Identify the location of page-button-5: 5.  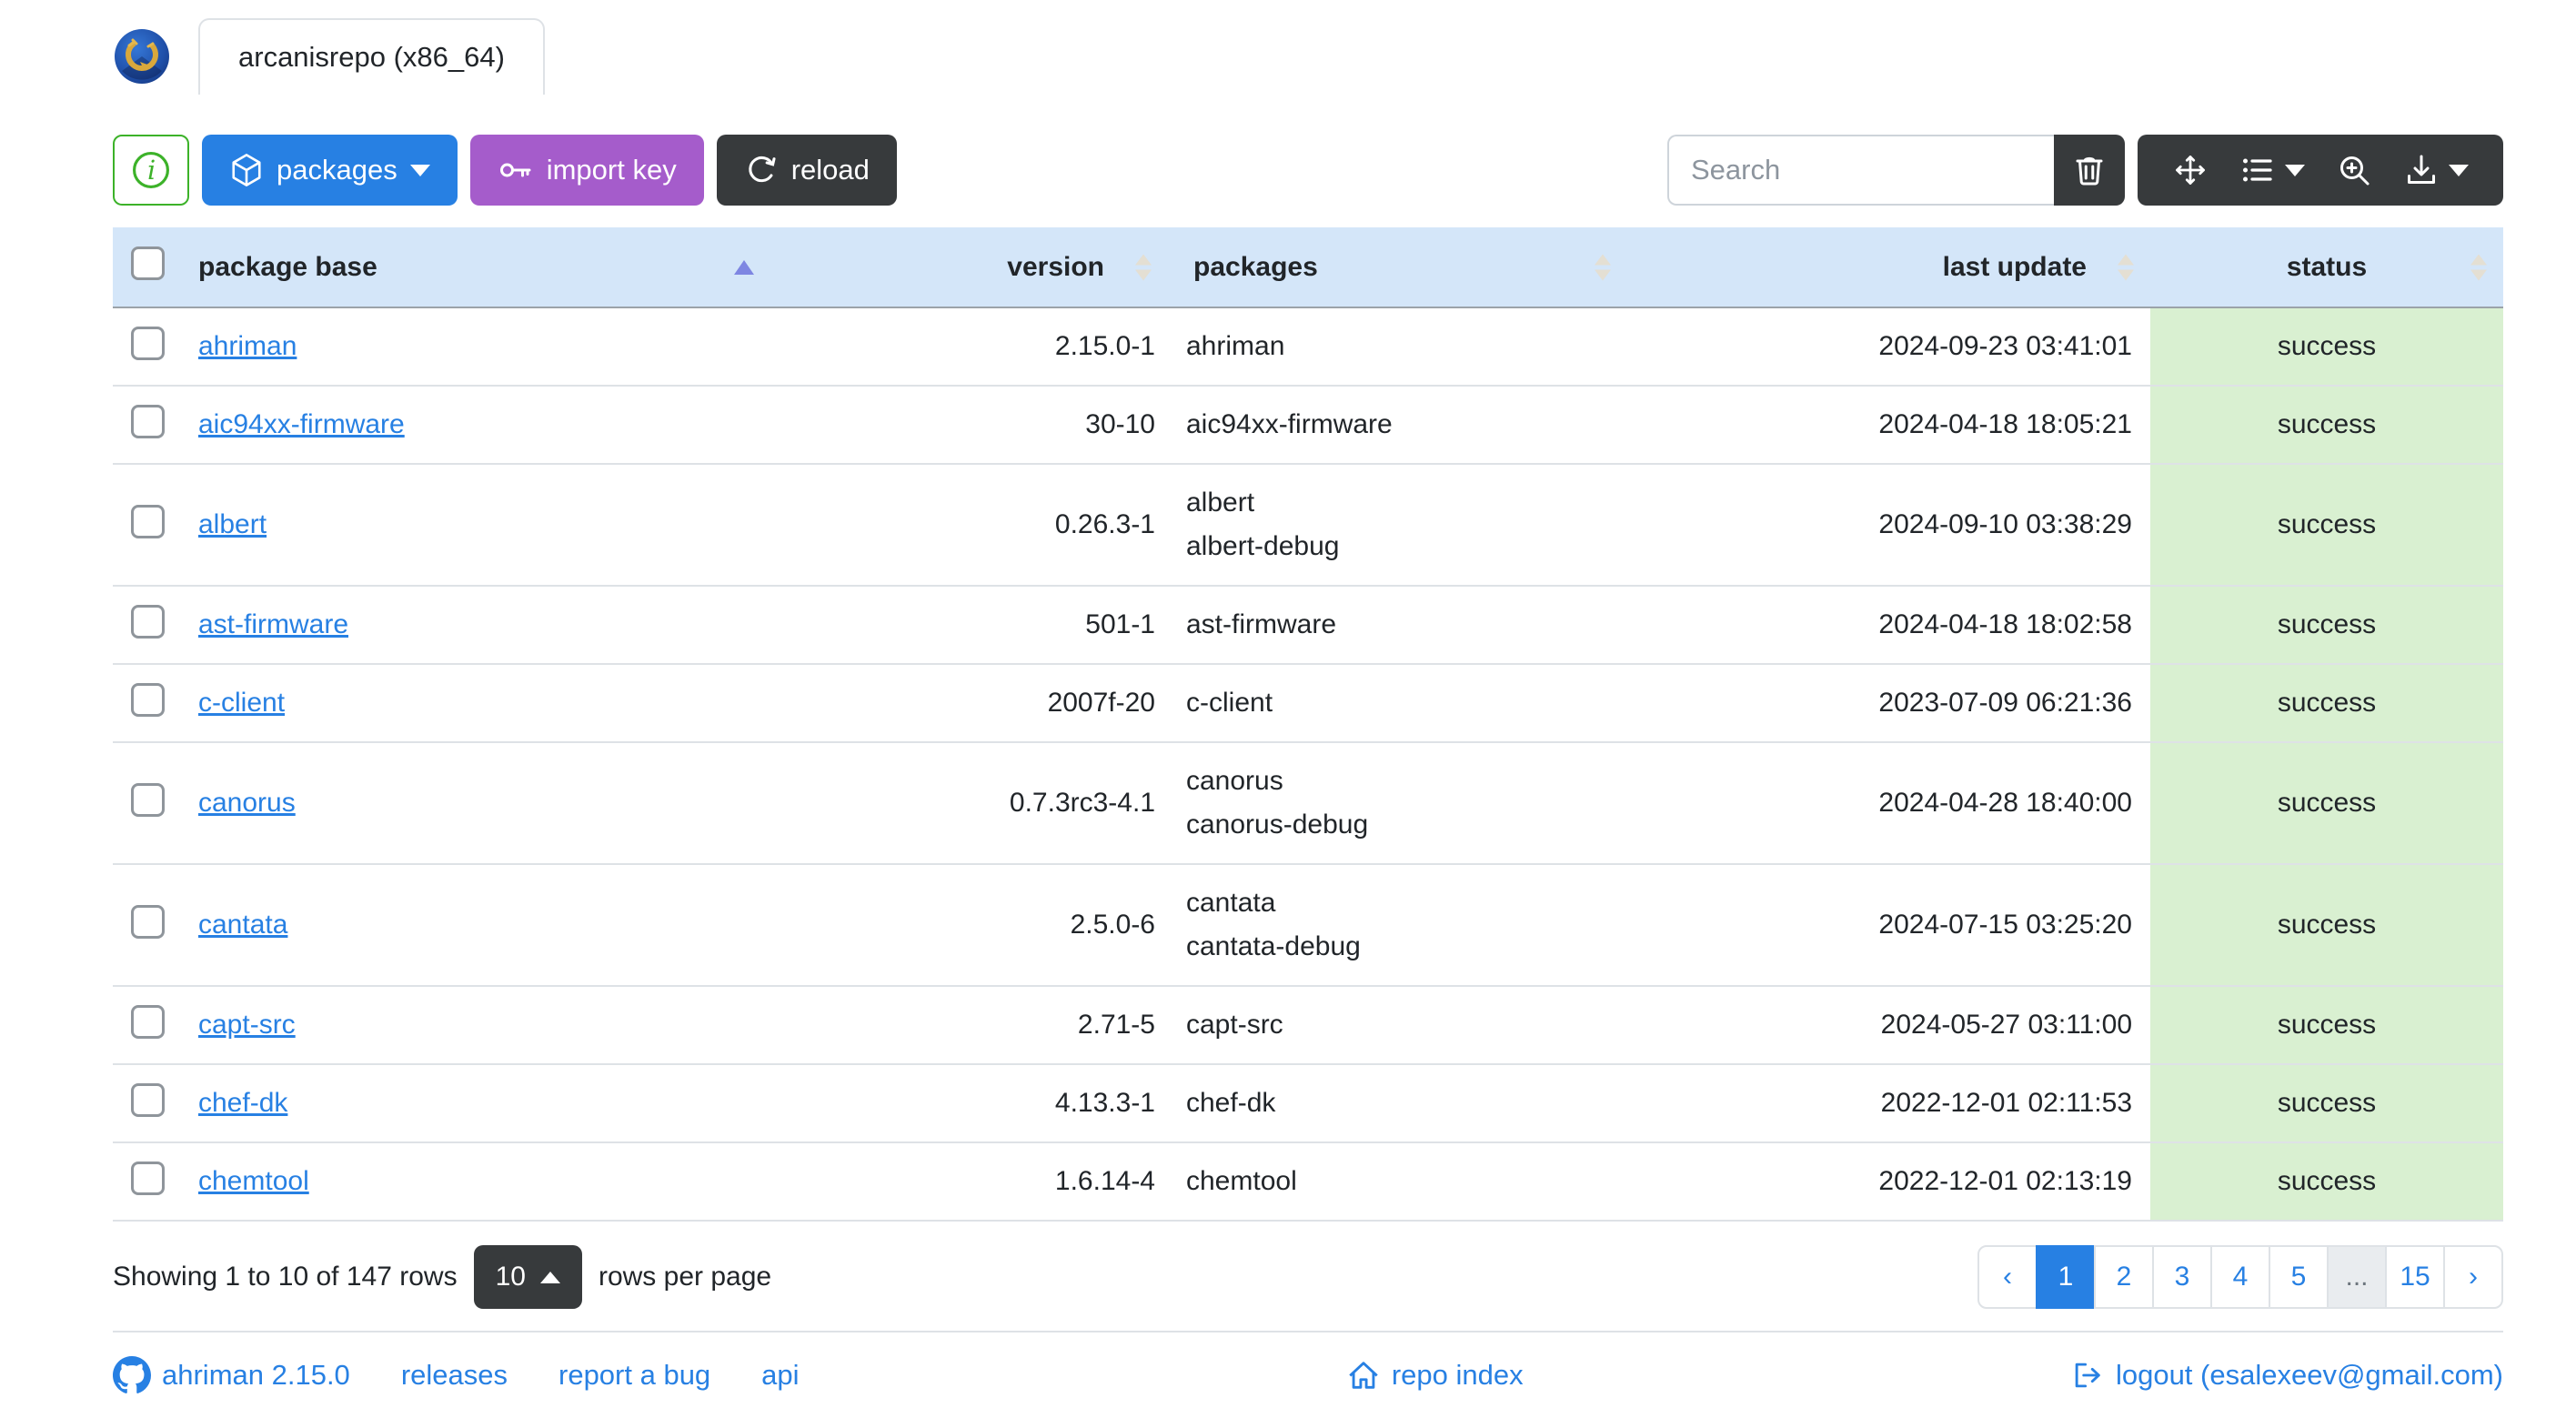
(2299, 1277).